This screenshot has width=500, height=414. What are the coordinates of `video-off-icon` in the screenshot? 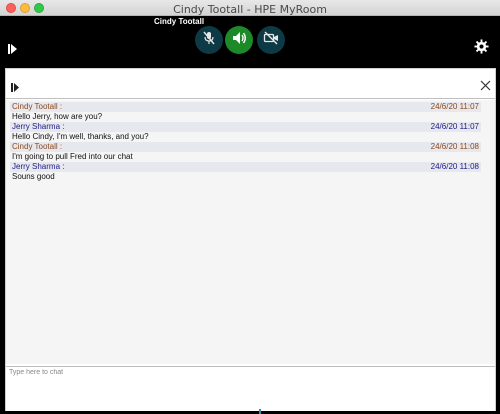 It's located at (271, 40).